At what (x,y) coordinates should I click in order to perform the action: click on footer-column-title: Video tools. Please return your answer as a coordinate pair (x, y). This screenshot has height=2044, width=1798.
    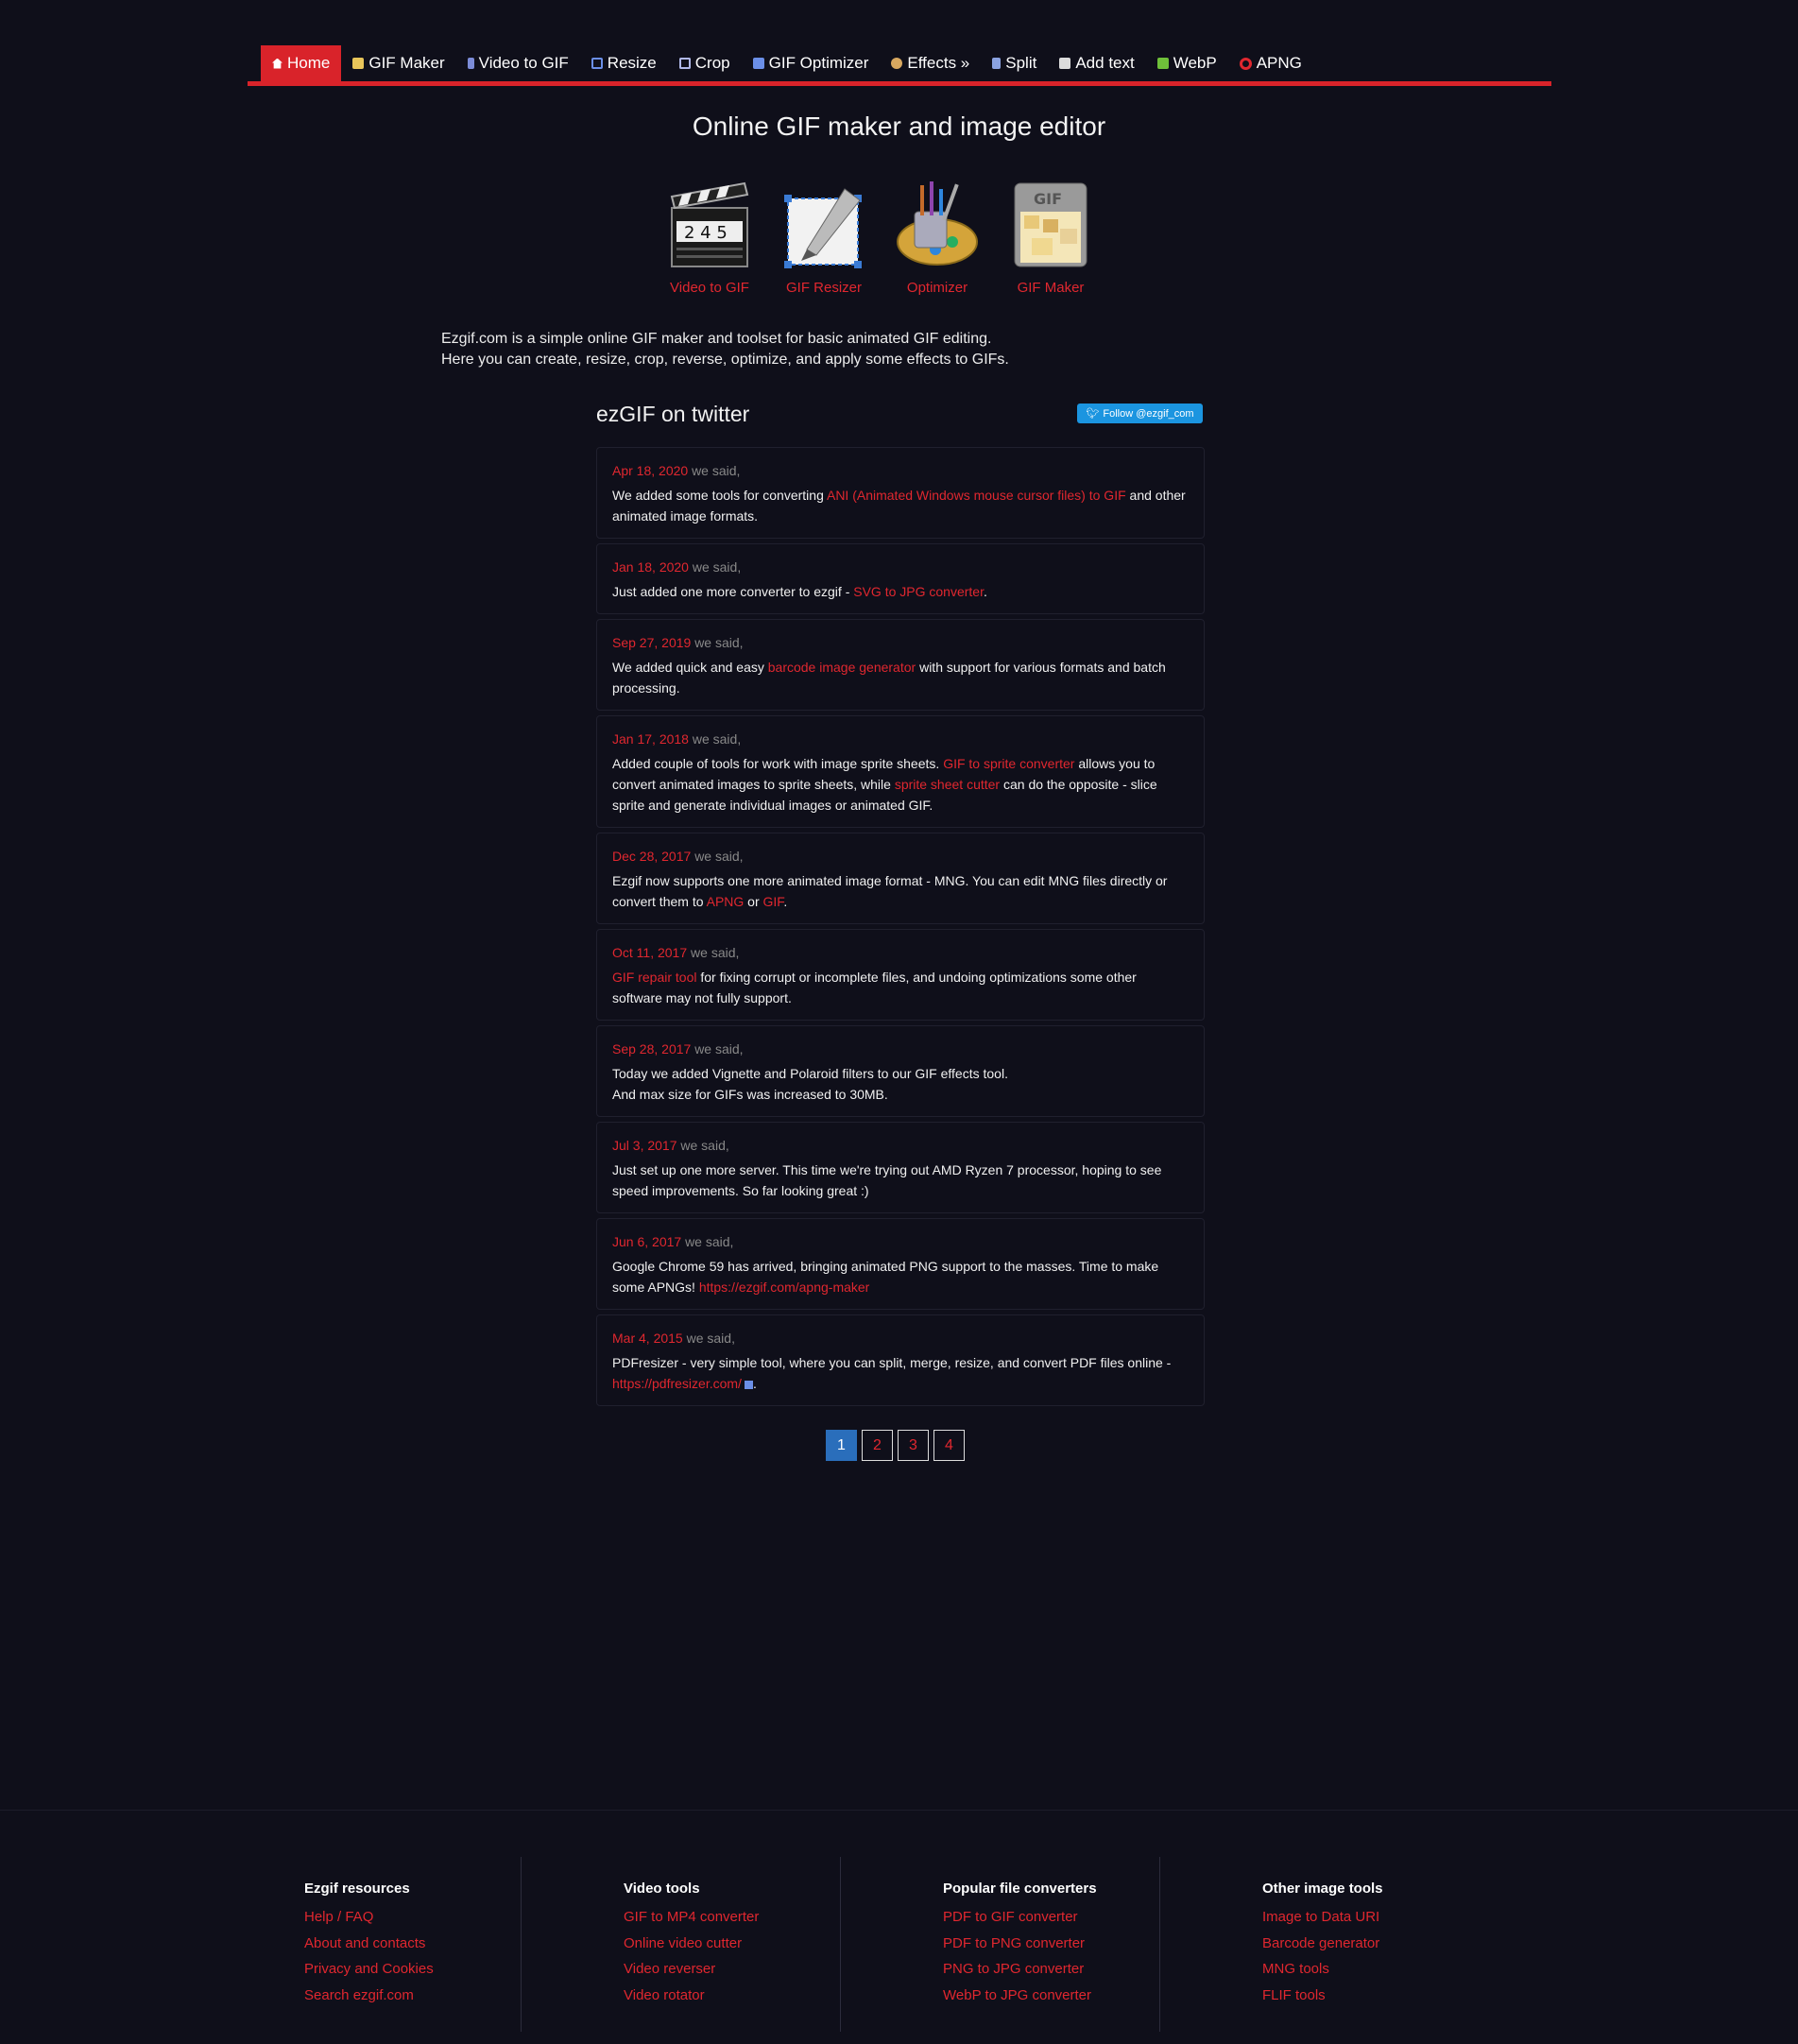
    Looking at the image, I should click on (662, 1889).